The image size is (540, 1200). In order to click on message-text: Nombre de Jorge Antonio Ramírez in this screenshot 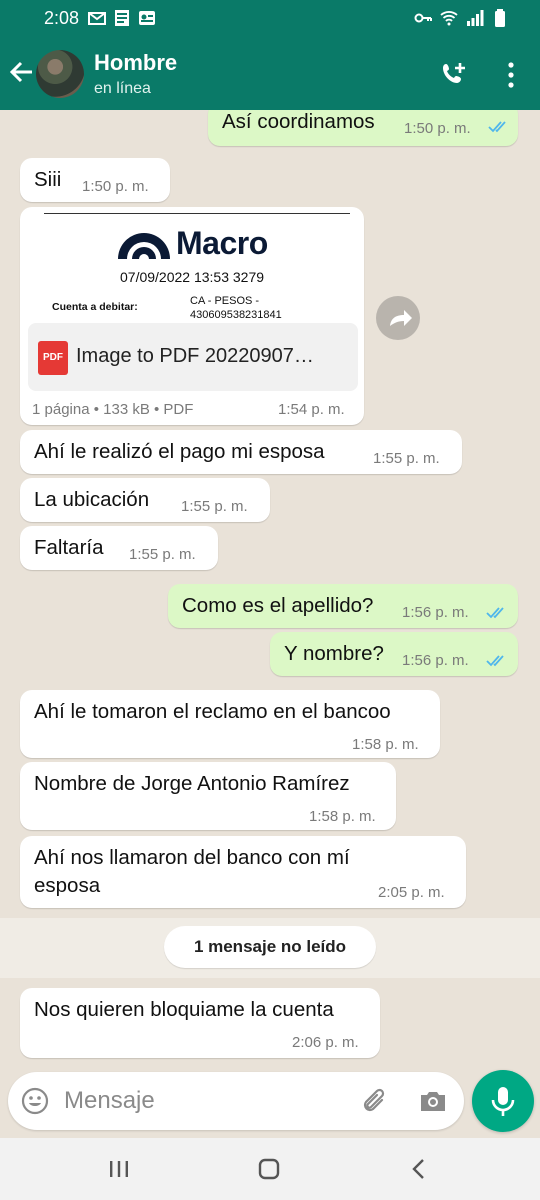, I will do `click(192, 783)`.